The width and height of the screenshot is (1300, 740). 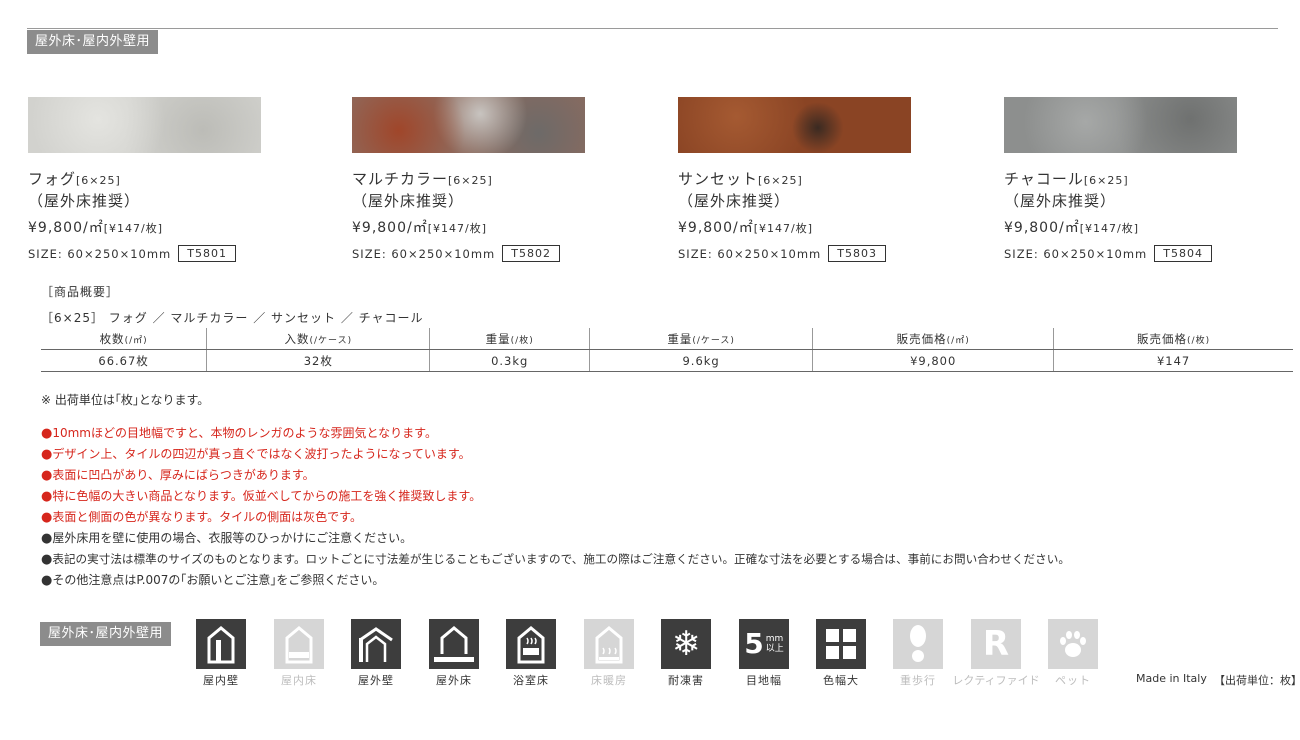 What do you see at coordinates (996, 644) in the screenshot?
I see `rectified-icon: R` at bounding box center [996, 644].